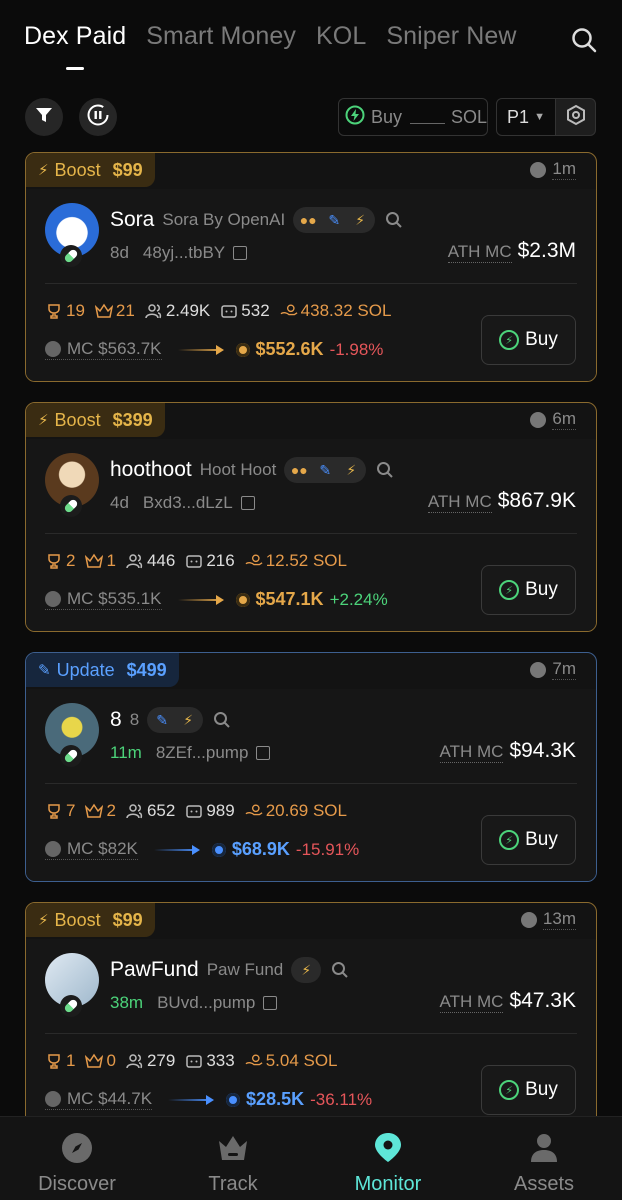 The height and width of the screenshot is (1200, 622). Describe the element at coordinates (98, 117) in the screenshot. I see `pause-button` at that location.